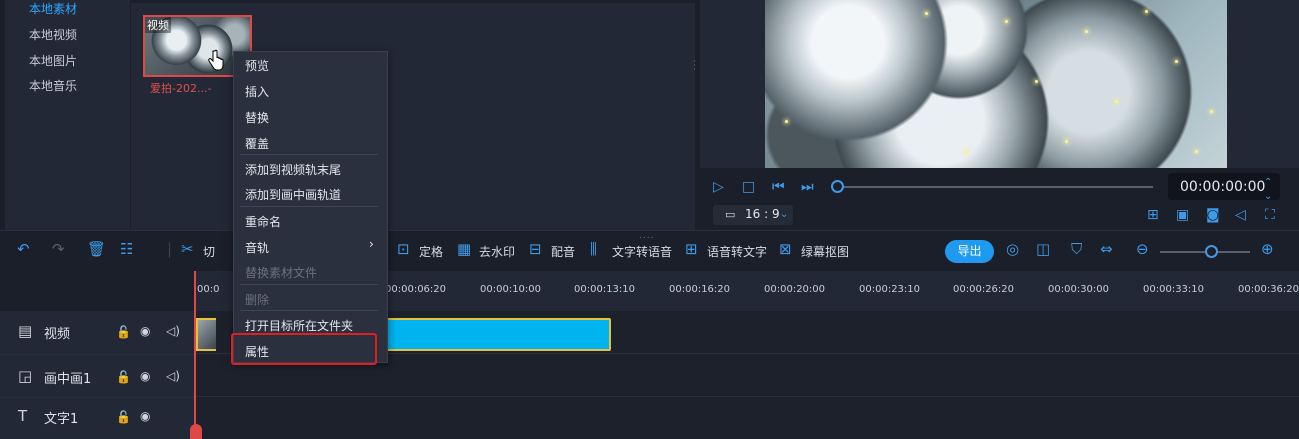 This screenshot has width=1299, height=439. I want to click on adjust-icon: ☷, so click(126, 249).